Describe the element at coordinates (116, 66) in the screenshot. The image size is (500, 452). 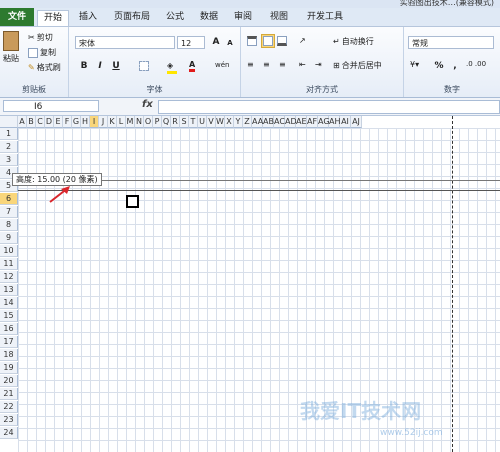
I see `underline-button: U` at that location.